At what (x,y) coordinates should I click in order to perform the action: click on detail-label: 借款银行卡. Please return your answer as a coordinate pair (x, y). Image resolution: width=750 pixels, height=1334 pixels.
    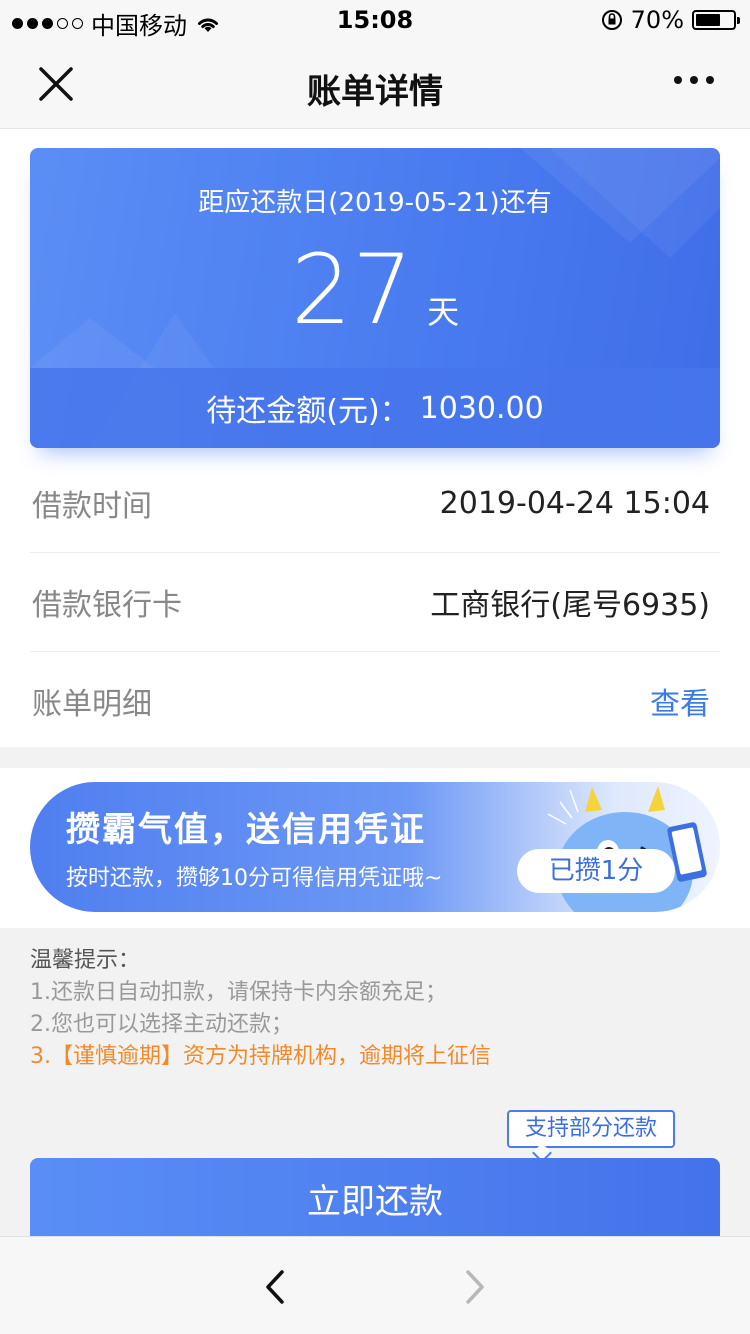
    Looking at the image, I should click on (107, 605).